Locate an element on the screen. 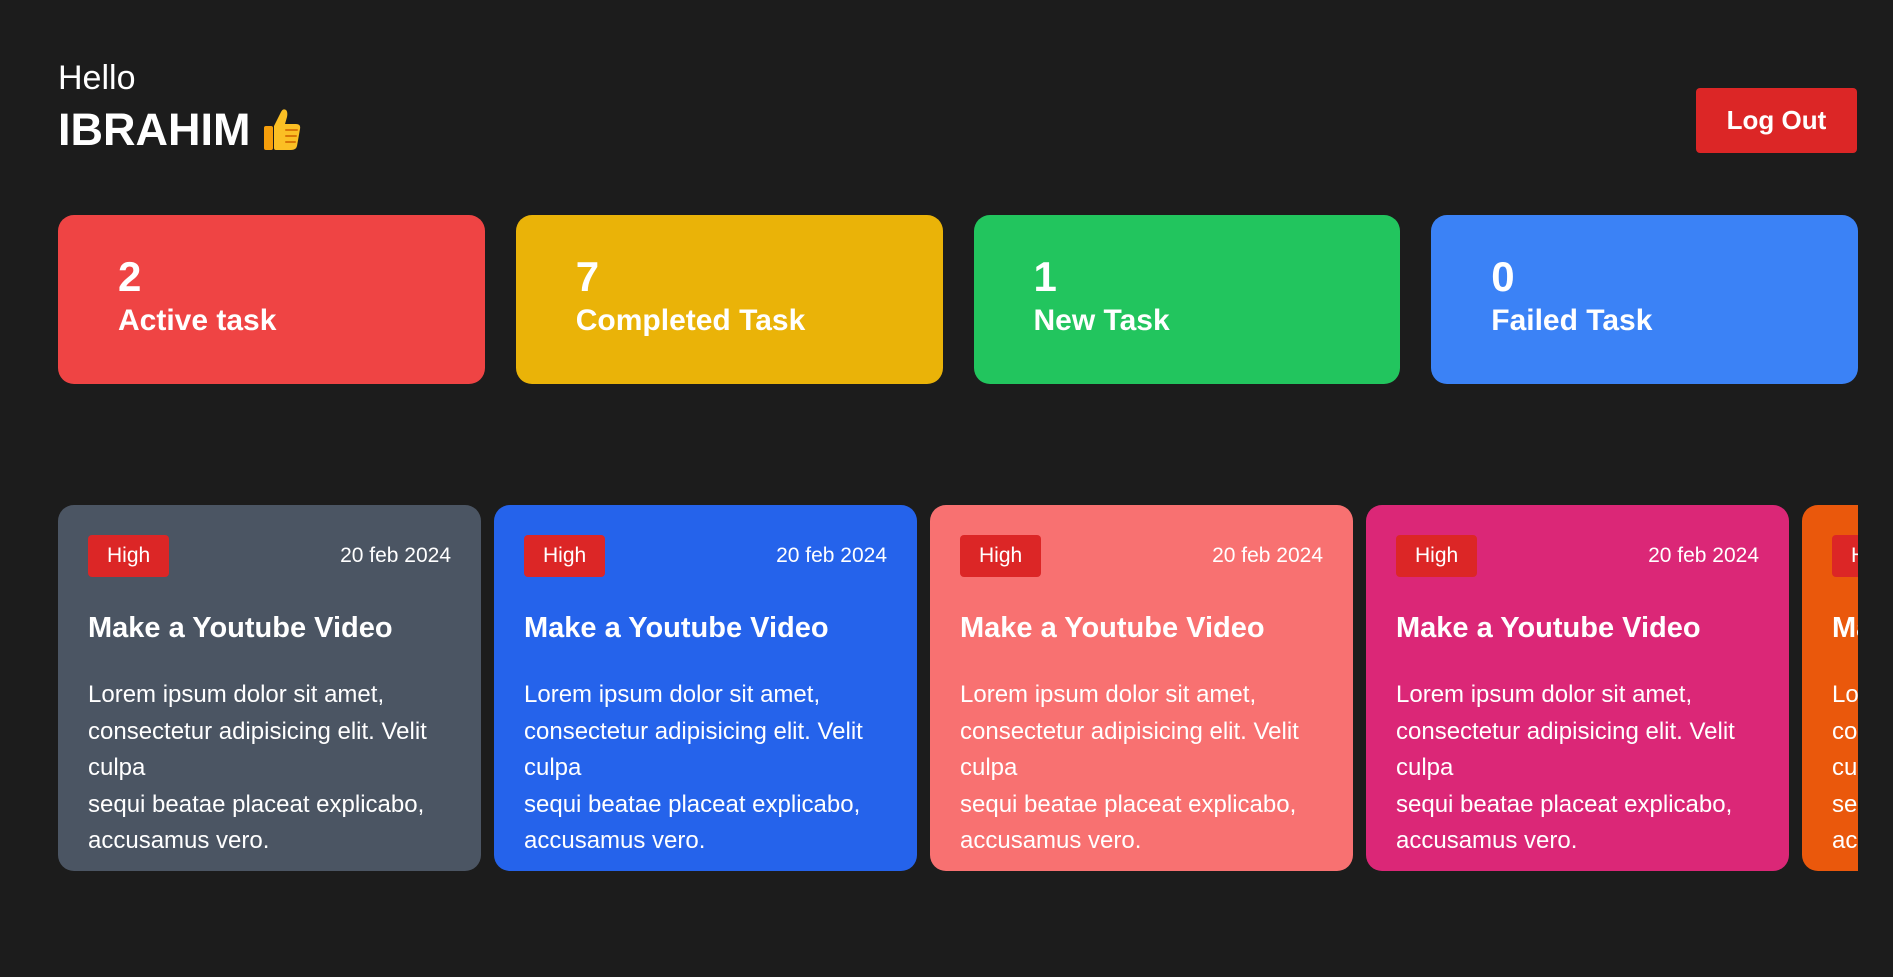  stat-card: 7 Completed Task is located at coordinates (729, 299).